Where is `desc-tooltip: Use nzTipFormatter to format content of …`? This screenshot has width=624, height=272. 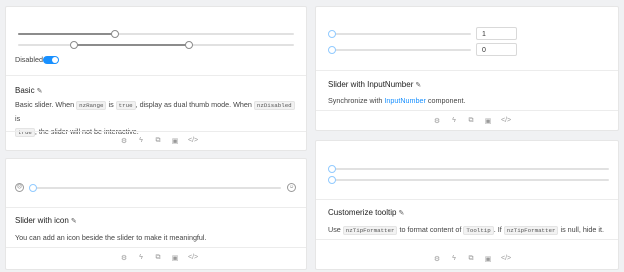
desc-tooltip: Use nzTipFormatter to format content of … is located at coordinates (466, 230).